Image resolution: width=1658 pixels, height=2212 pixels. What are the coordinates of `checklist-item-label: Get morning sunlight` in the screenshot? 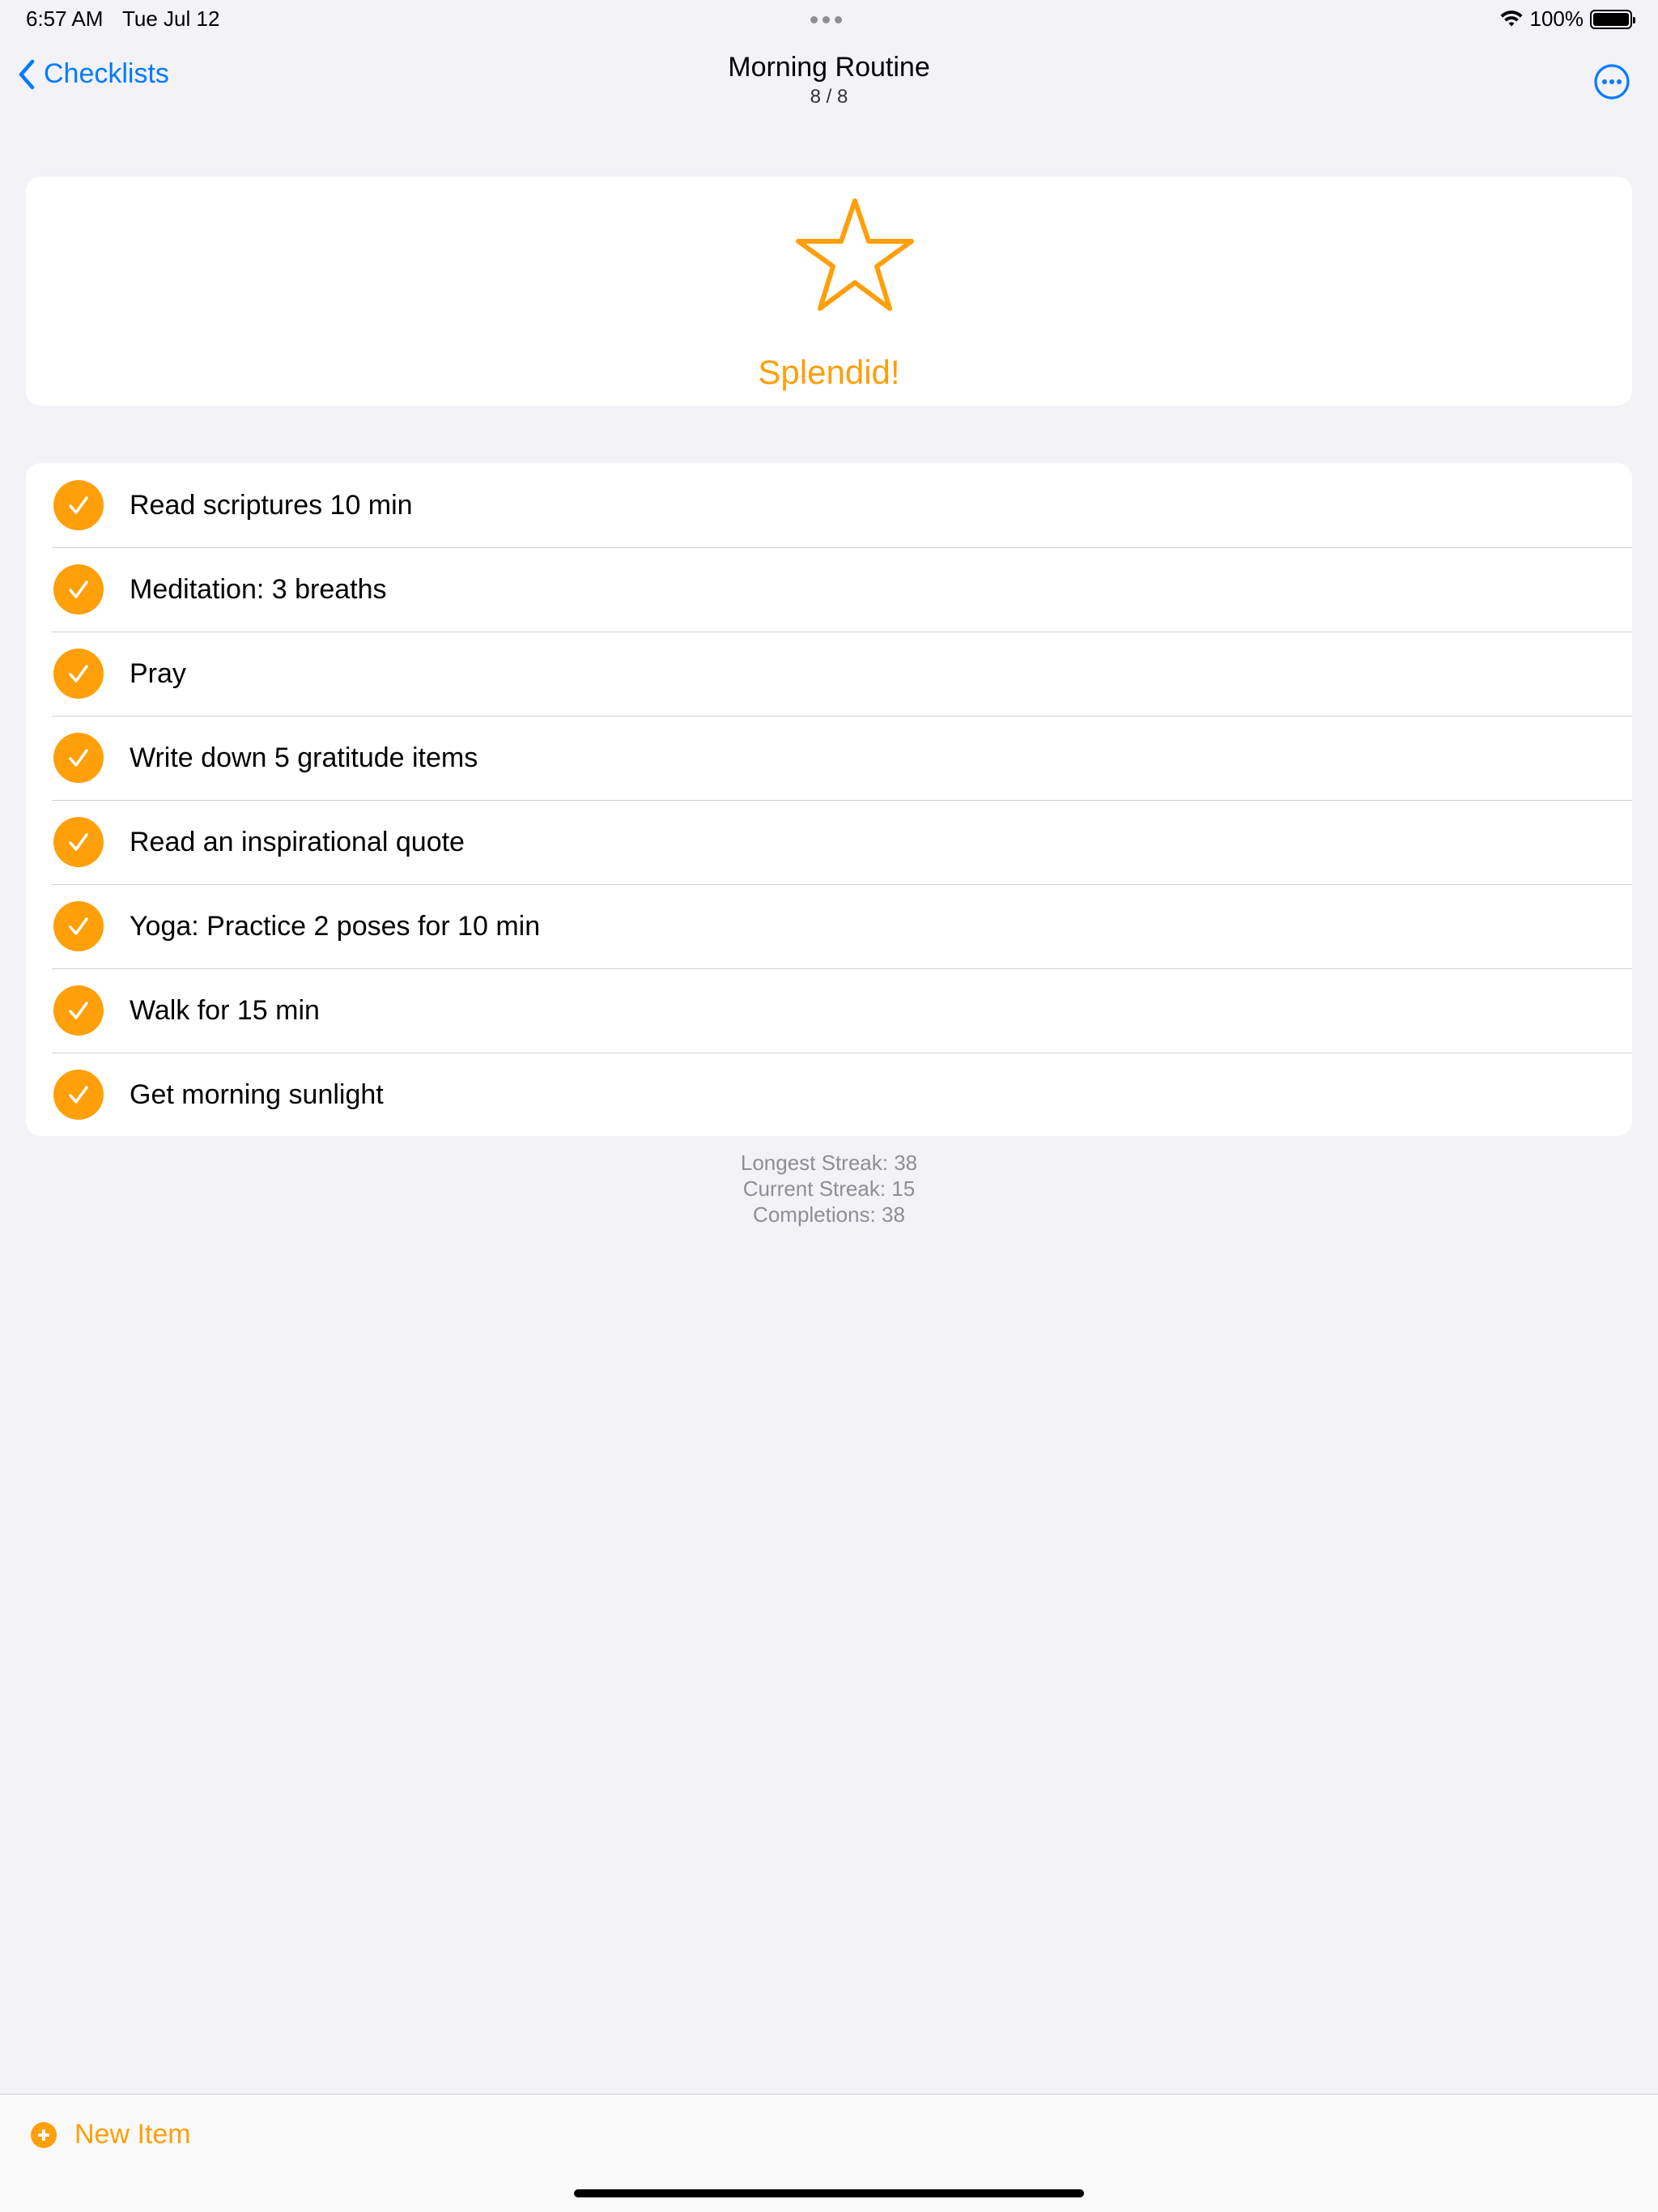 It's located at (257, 1094).